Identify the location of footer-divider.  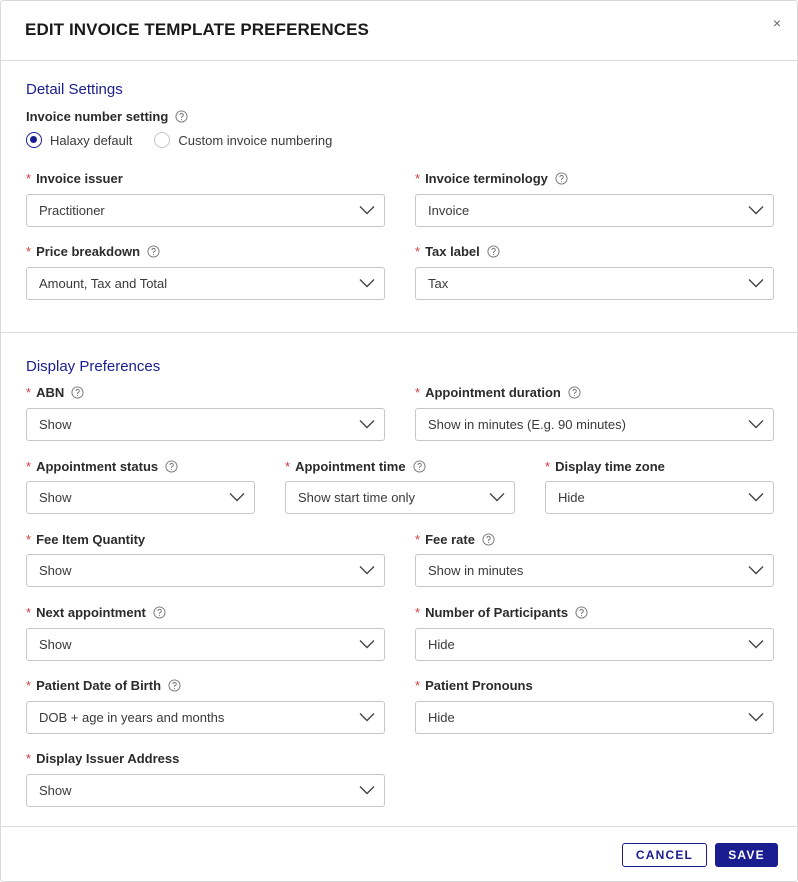
(399, 826).